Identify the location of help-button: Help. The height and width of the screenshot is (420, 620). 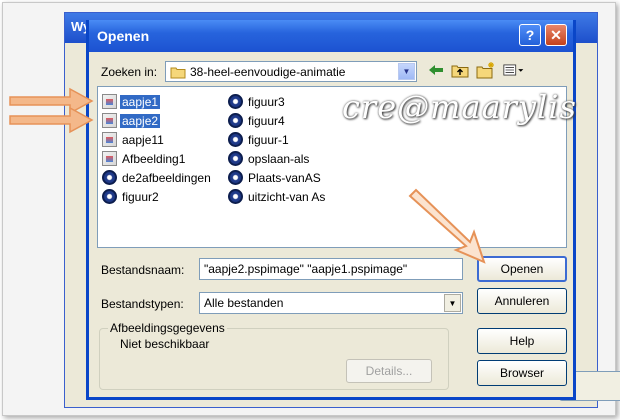
(522, 341).